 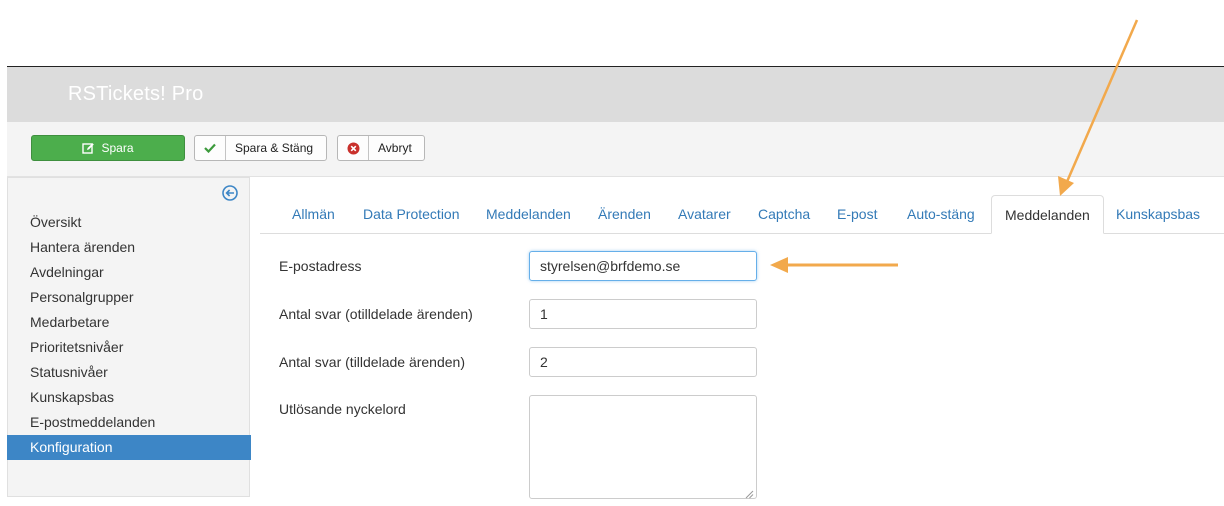 I want to click on sidebar-item-hantera-arenden: Hantera ärenden, so click(x=128, y=247).